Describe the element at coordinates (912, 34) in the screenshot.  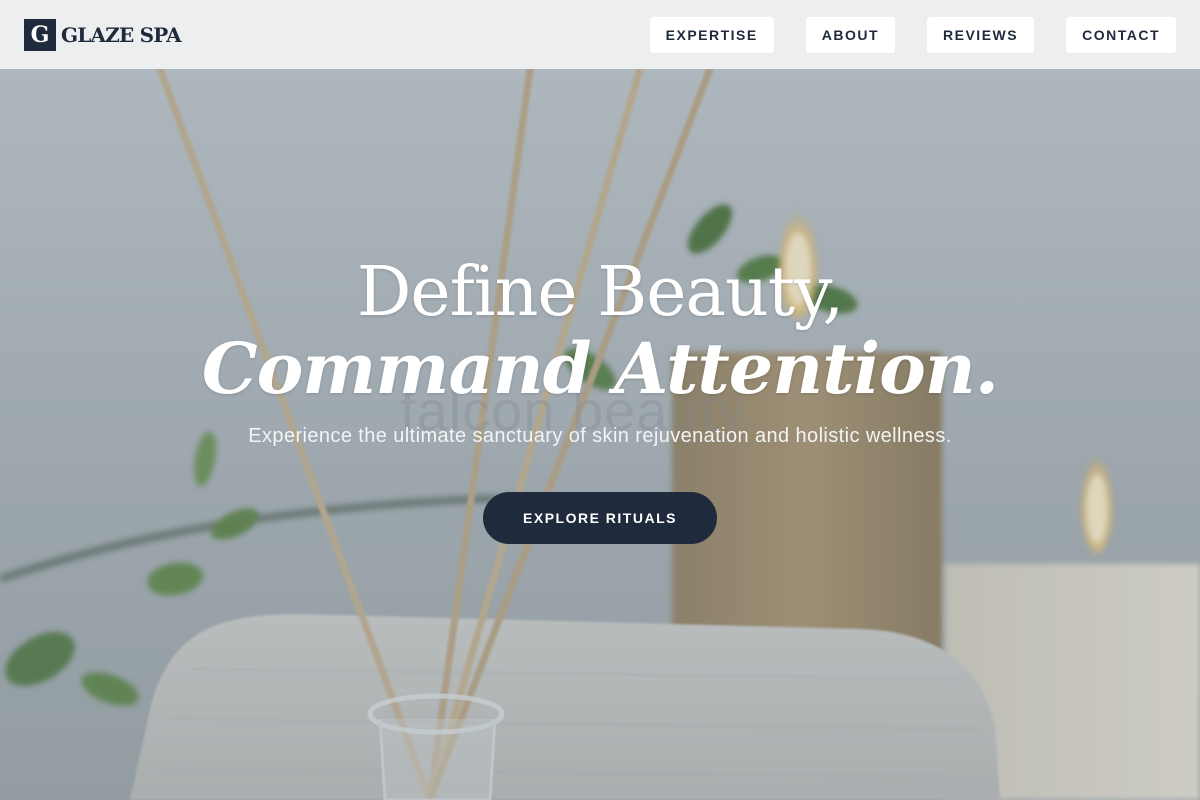
I see `main-nav: EXPERTISE ABOUT REVIEWS CONTACT` at that location.